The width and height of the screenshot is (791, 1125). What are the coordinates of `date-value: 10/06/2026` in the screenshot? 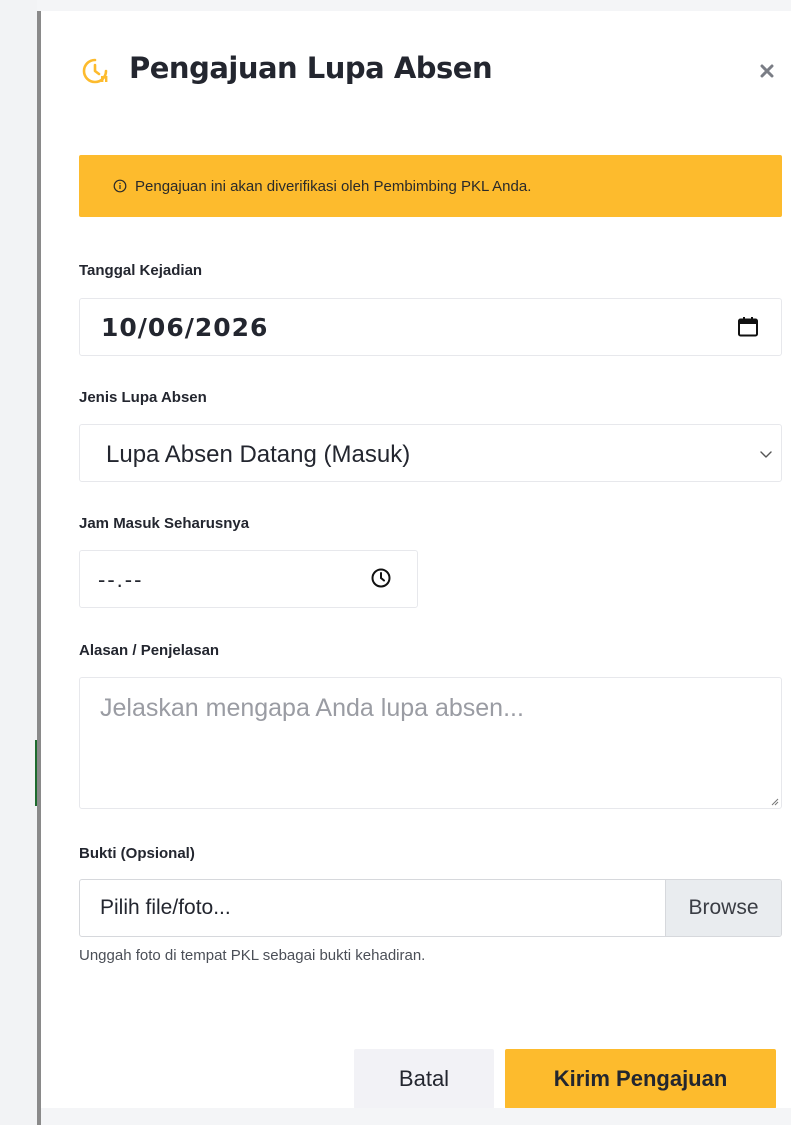 It's located at (185, 327).